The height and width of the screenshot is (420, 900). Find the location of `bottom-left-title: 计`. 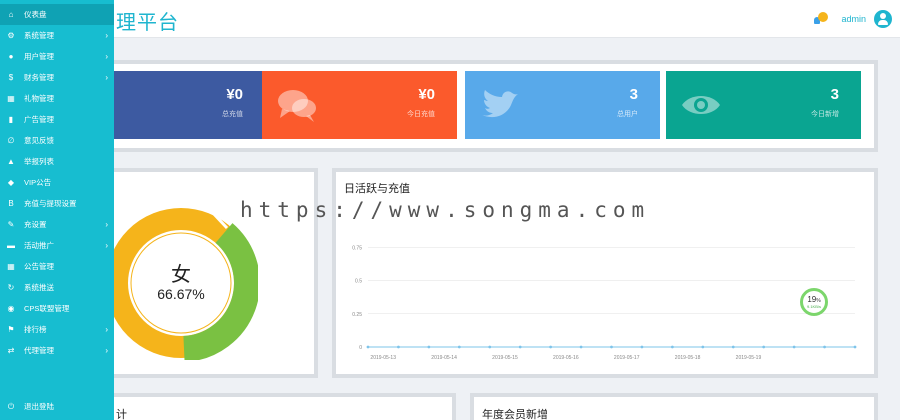

bottom-left-title: 计 is located at coordinates (121, 414).